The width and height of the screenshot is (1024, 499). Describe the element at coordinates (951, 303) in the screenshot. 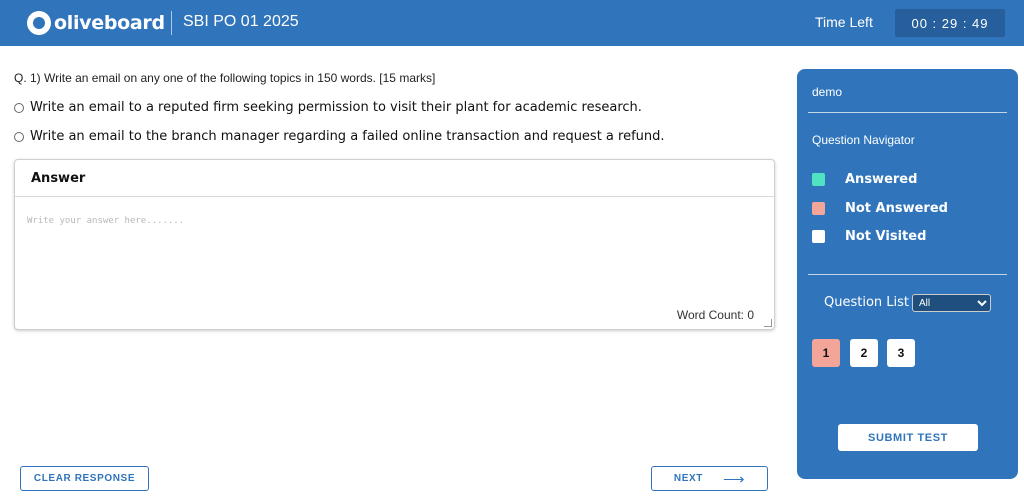

I see `question-list-filter: All` at that location.